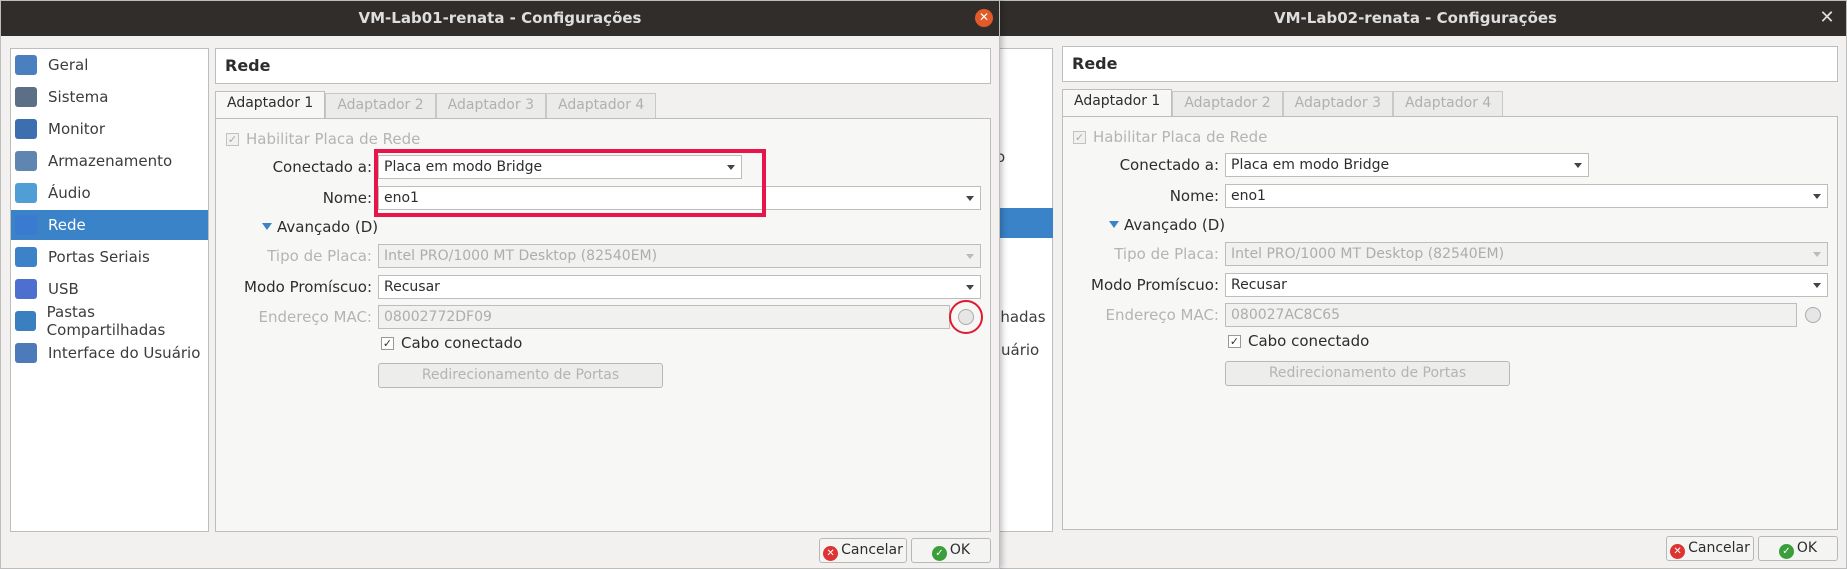  Describe the element at coordinates (664, 317) in the screenshot. I see `mac-input: 08002772DF09` at that location.